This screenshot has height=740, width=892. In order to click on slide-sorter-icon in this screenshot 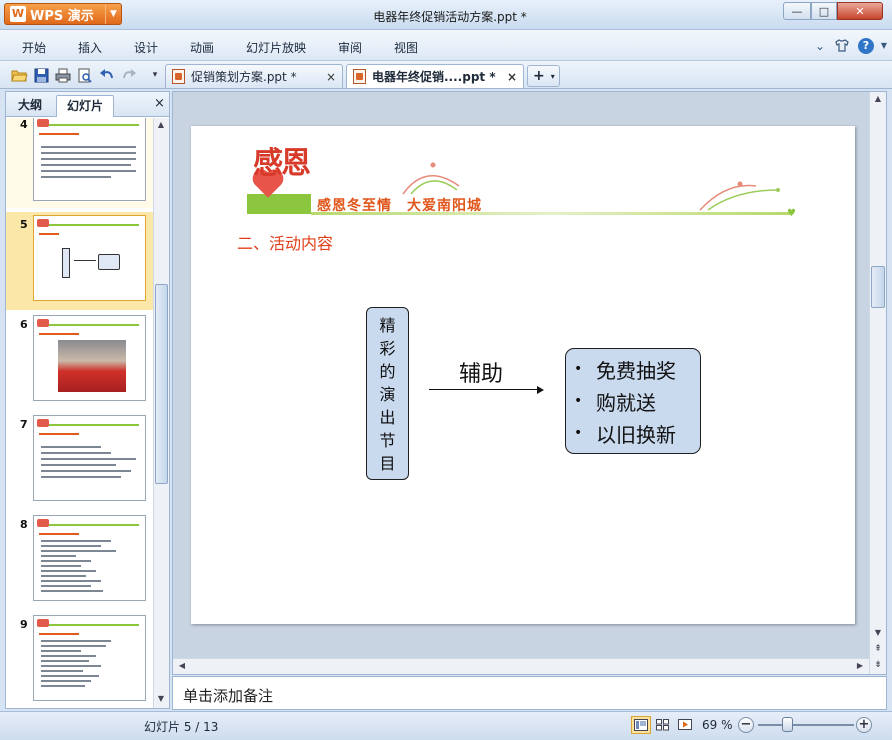, I will do `click(663, 725)`.